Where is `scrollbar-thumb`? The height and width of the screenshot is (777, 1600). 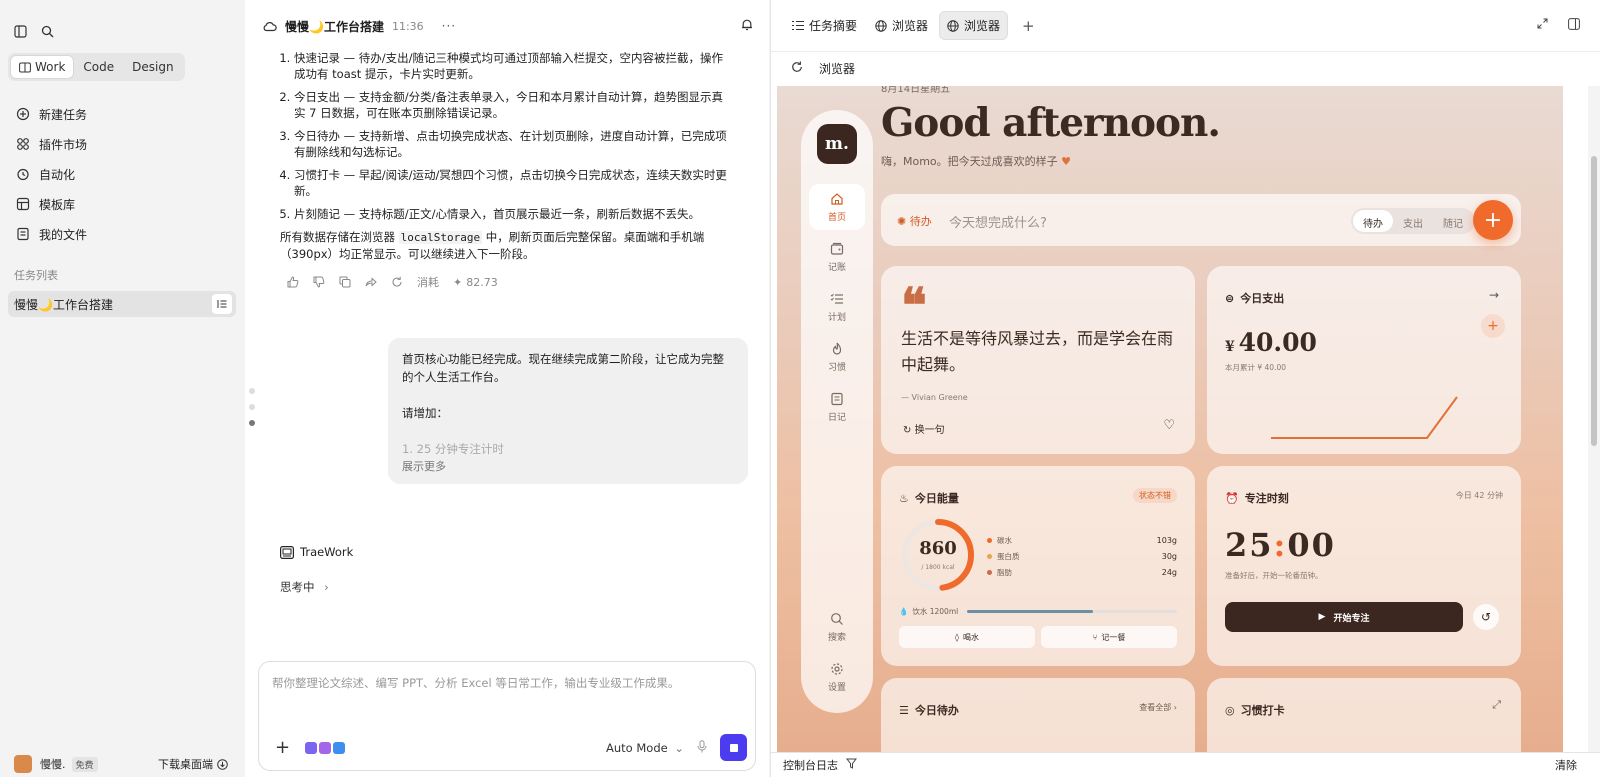 scrollbar-thumb is located at coordinates (1594, 301).